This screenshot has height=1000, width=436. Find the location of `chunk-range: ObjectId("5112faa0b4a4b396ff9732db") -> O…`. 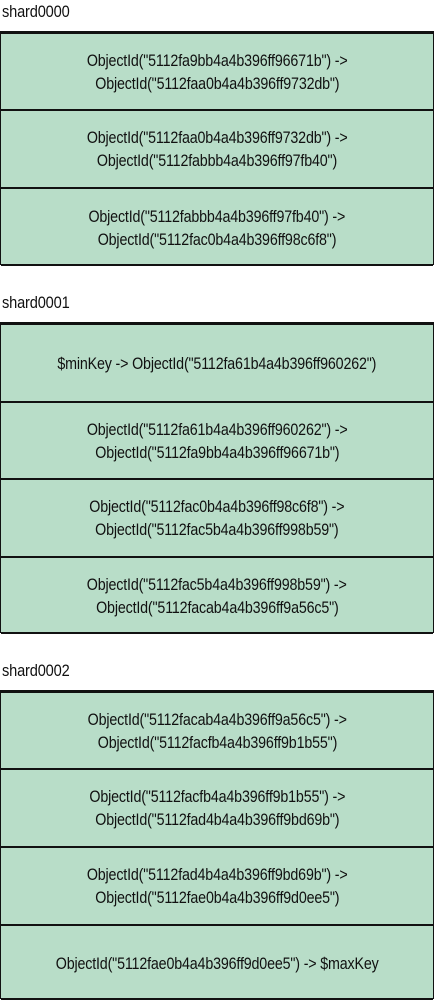

chunk-range: ObjectId("5112faa0b4a4b396ff9732db") -> O… is located at coordinates (217, 148).